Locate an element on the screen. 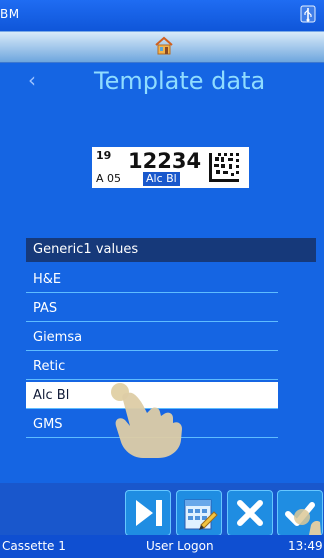  status-bar: Cassette 1 User Logon 13:49 is located at coordinates (162, 546).